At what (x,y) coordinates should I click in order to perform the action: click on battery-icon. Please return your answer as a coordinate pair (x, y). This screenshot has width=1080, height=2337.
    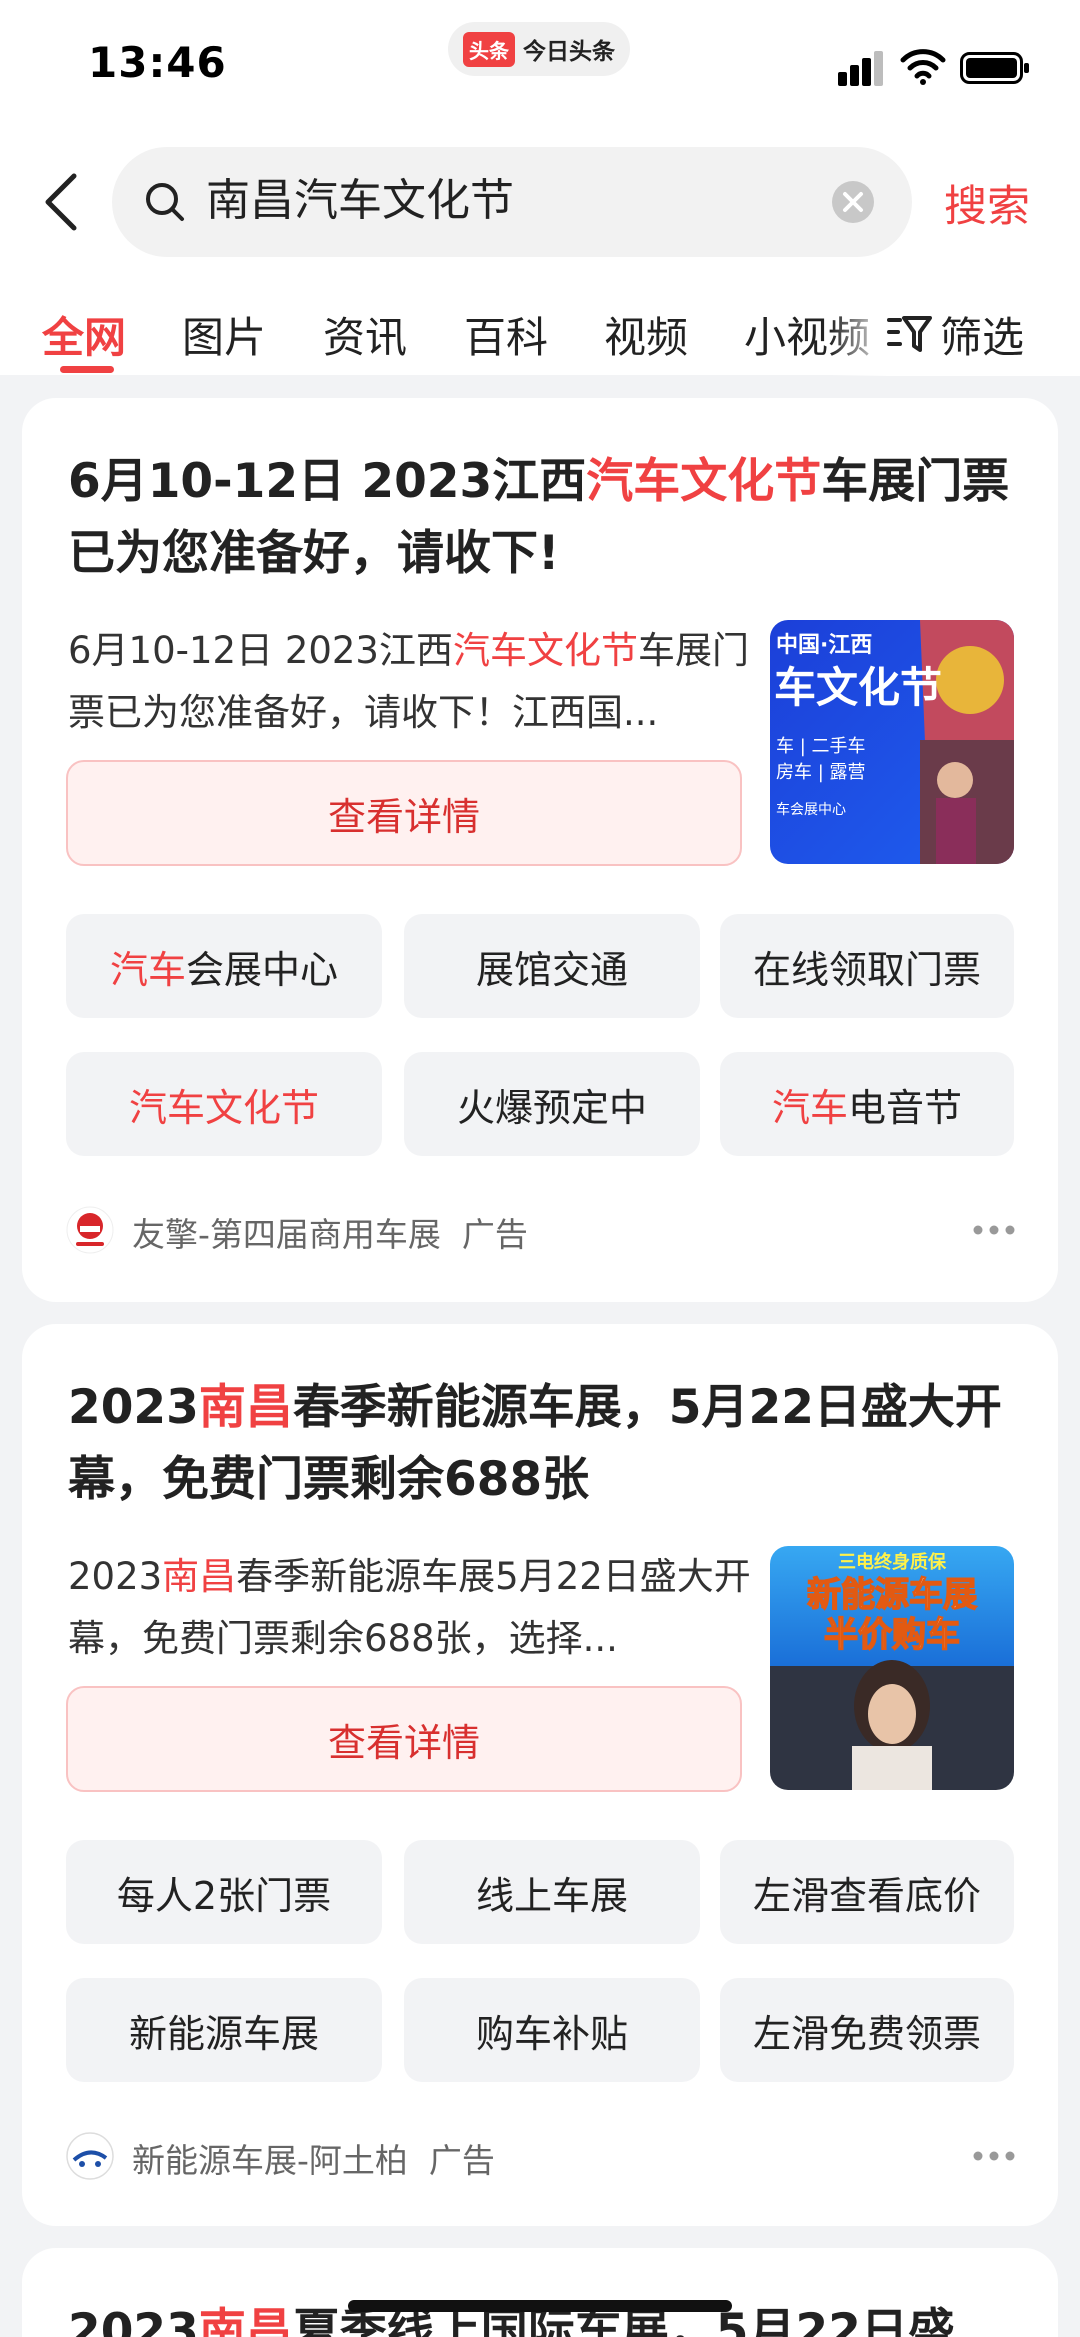
    Looking at the image, I should click on (994, 68).